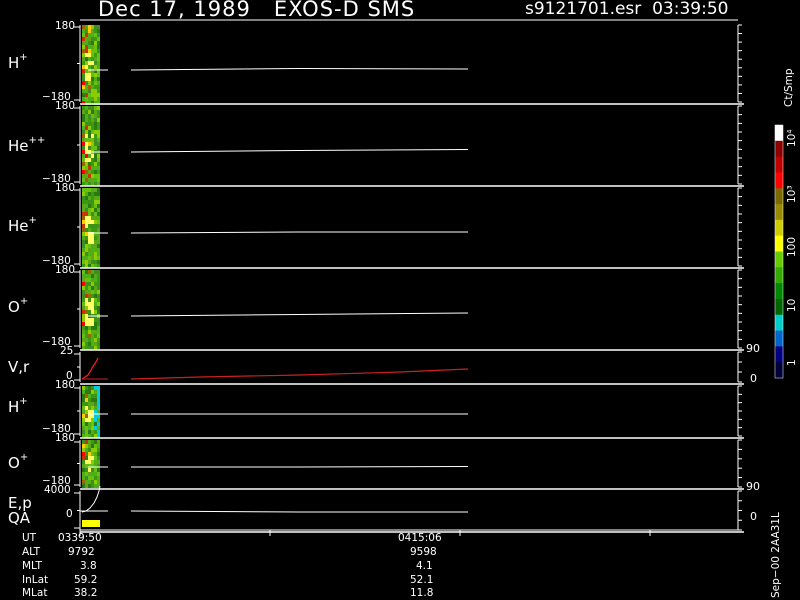 The image size is (800, 600). I want to click on vr-curve-rise, so click(90, 368).